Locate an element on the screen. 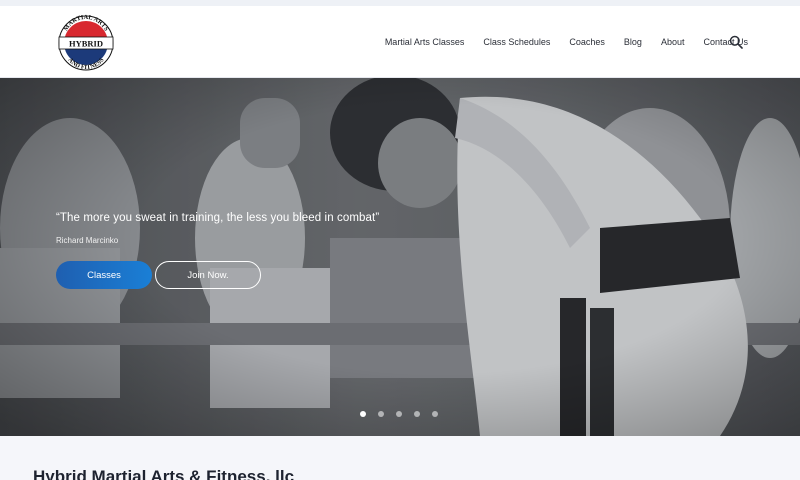  logo-text-middle: HYBRID is located at coordinates (86, 43).